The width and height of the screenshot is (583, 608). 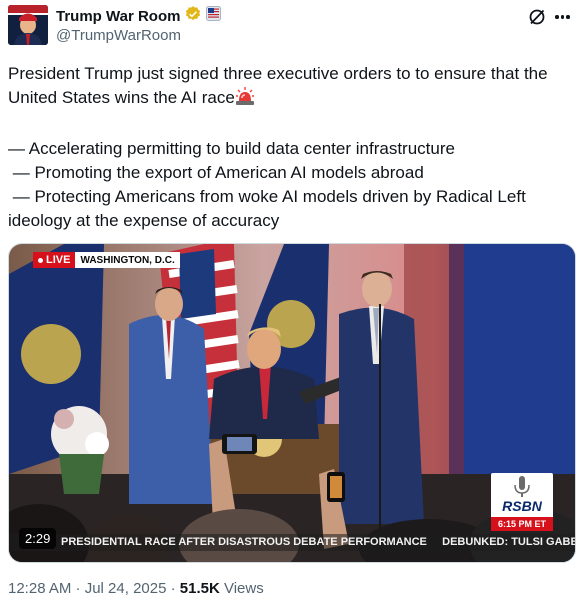 What do you see at coordinates (193, 16) in the screenshot?
I see `verified-gold-icon` at bounding box center [193, 16].